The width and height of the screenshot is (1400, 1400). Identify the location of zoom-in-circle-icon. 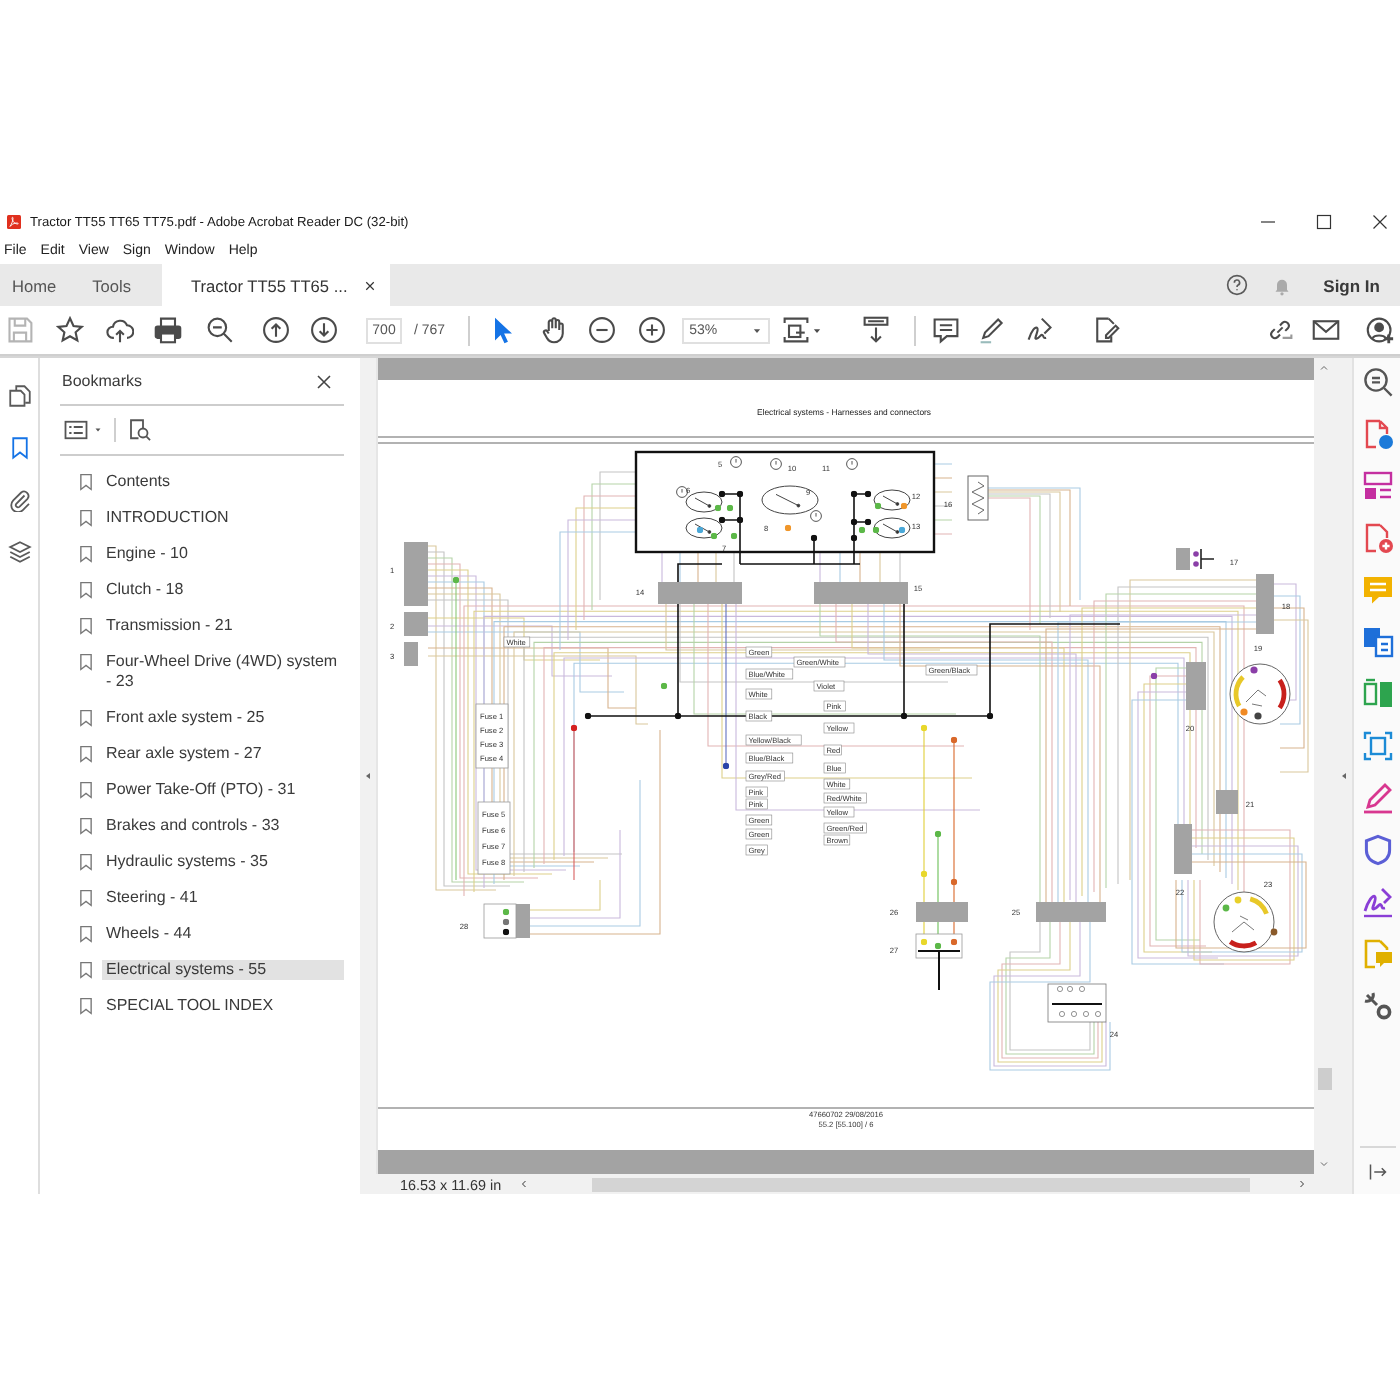
(651, 330).